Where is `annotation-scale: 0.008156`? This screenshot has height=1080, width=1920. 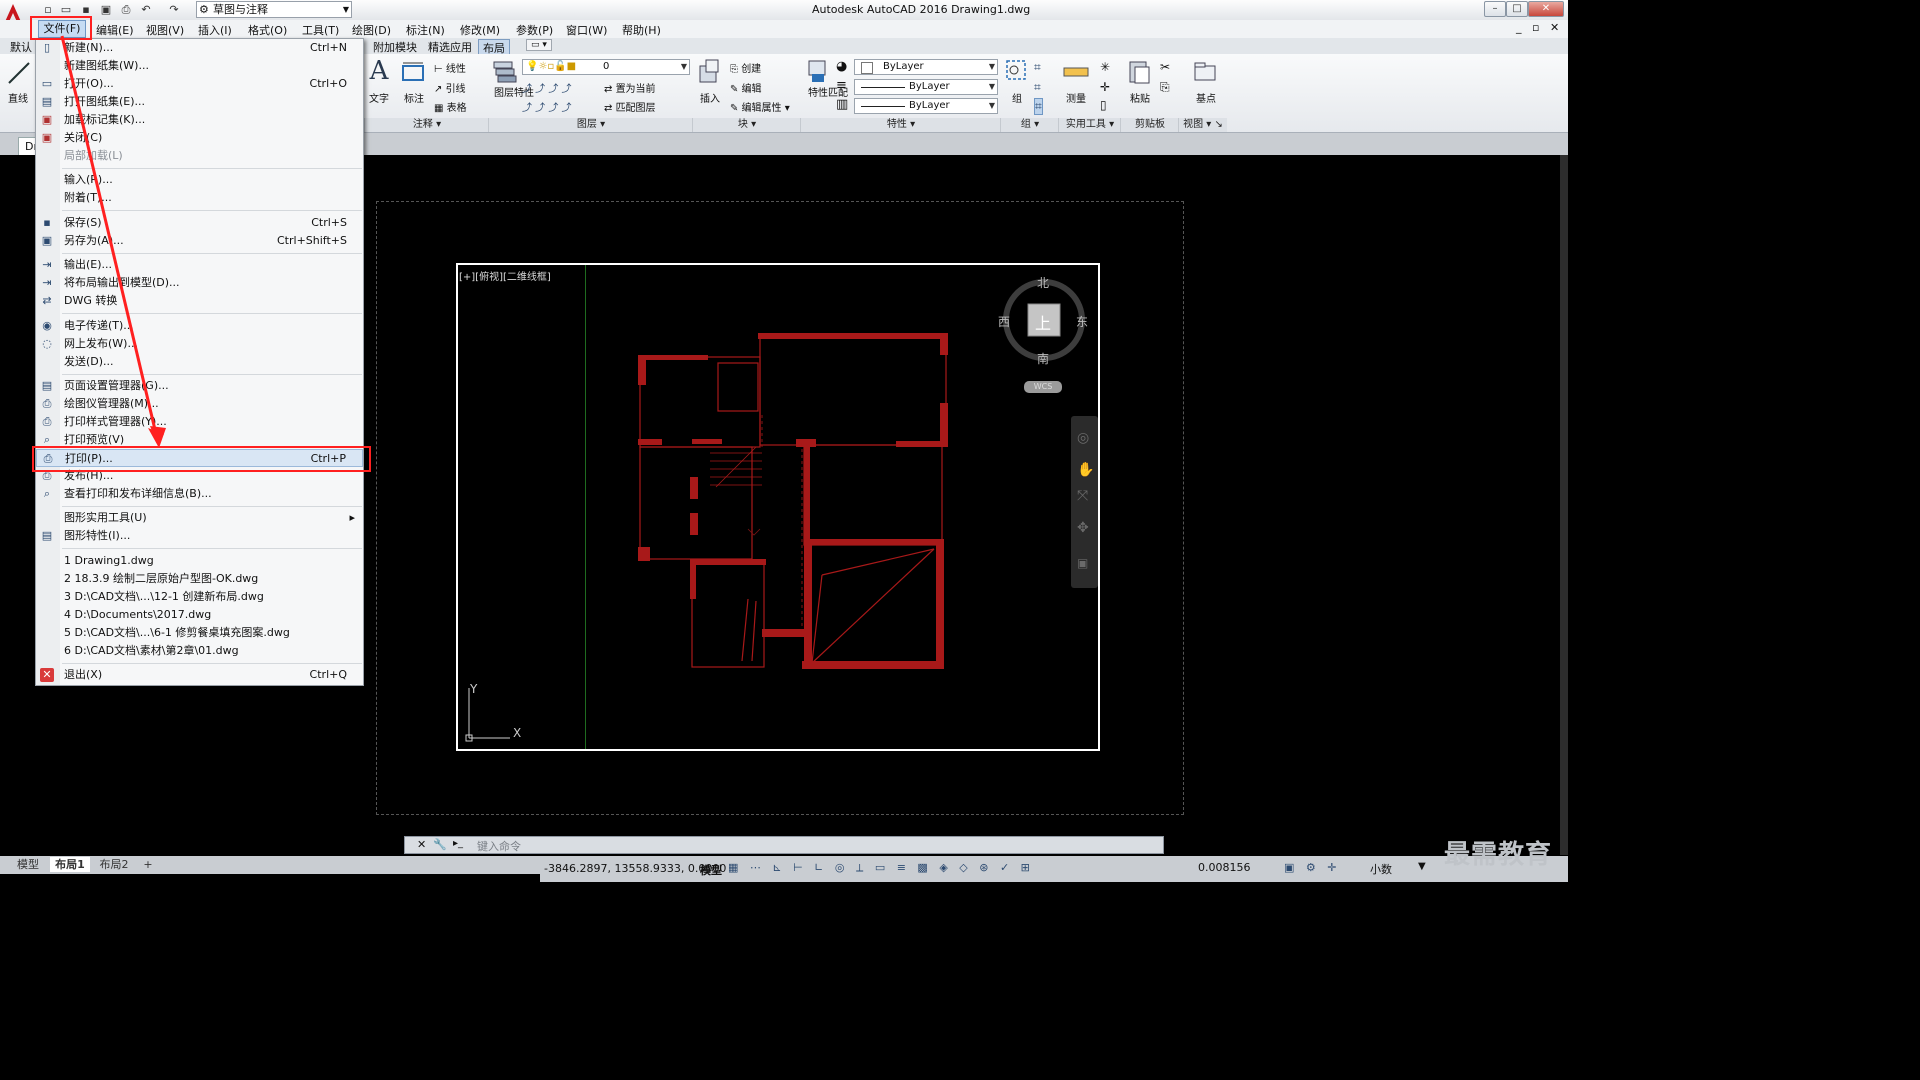
annotation-scale: 0.008156 is located at coordinates (1224, 867).